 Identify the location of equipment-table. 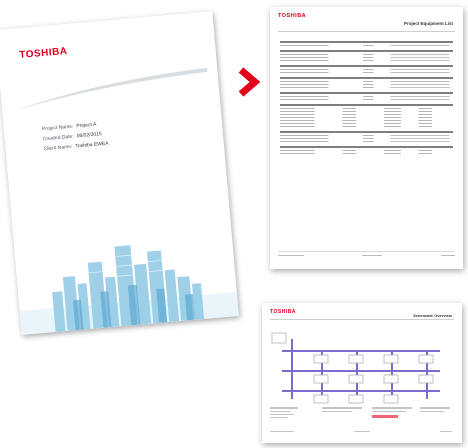
(366, 95).